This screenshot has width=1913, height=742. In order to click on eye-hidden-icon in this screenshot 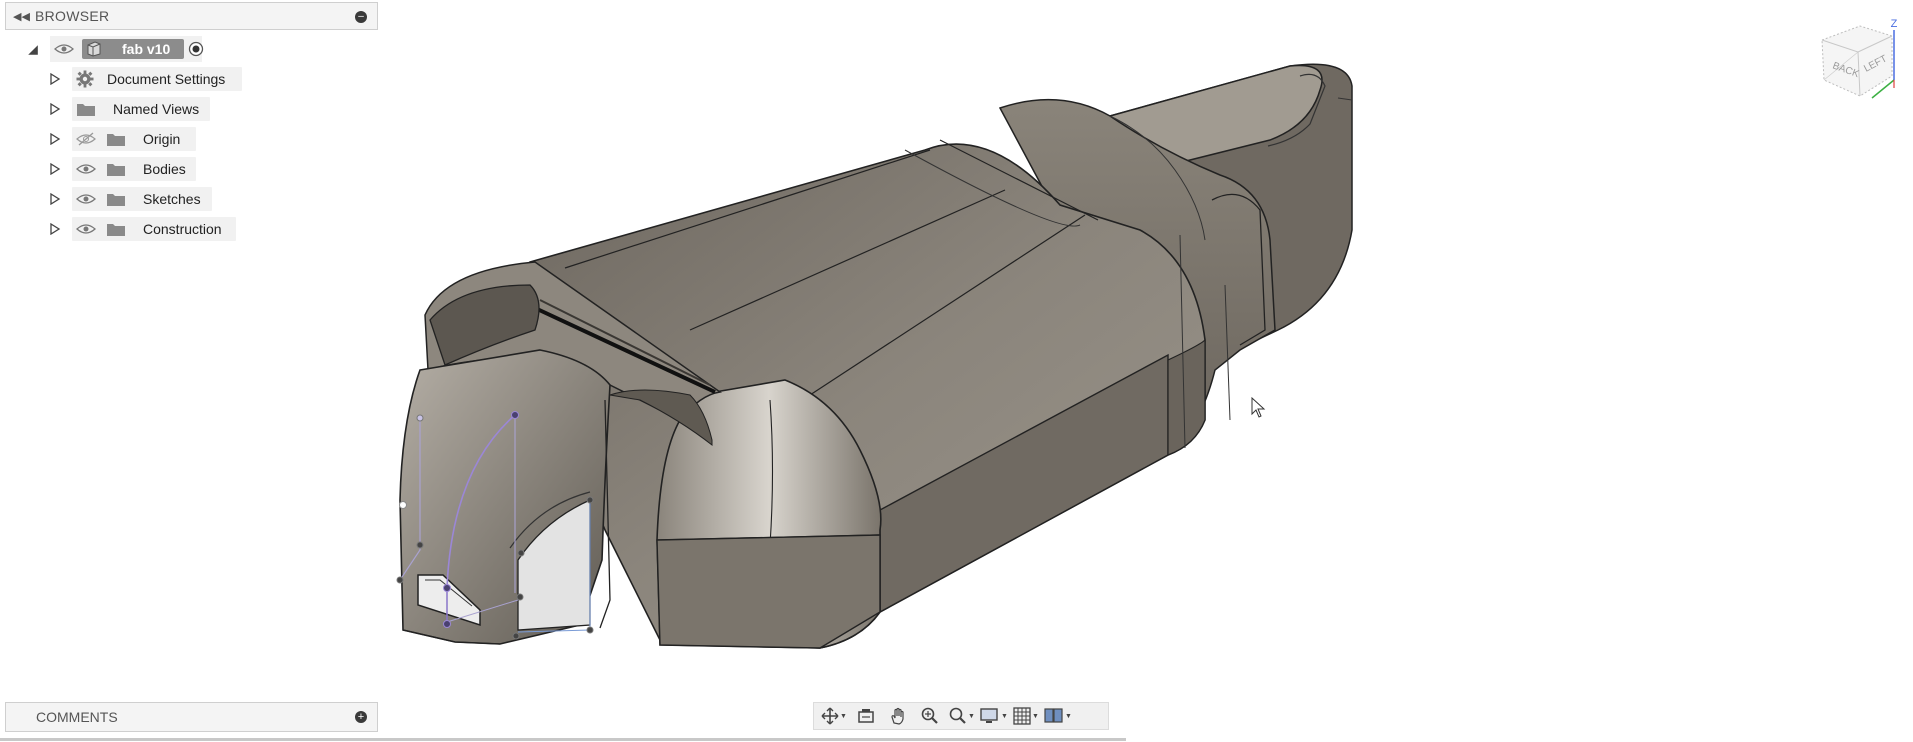, I will do `click(86, 139)`.